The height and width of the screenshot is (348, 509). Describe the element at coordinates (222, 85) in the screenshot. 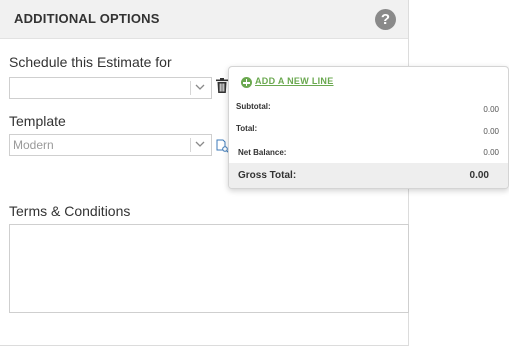

I see `trash-icon` at that location.